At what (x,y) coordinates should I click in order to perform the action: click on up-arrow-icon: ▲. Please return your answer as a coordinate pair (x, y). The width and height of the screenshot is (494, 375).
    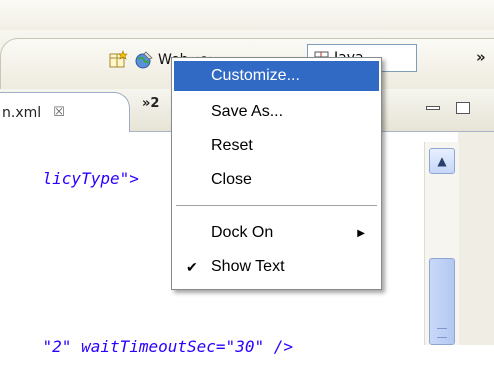
    Looking at the image, I should click on (442, 161).